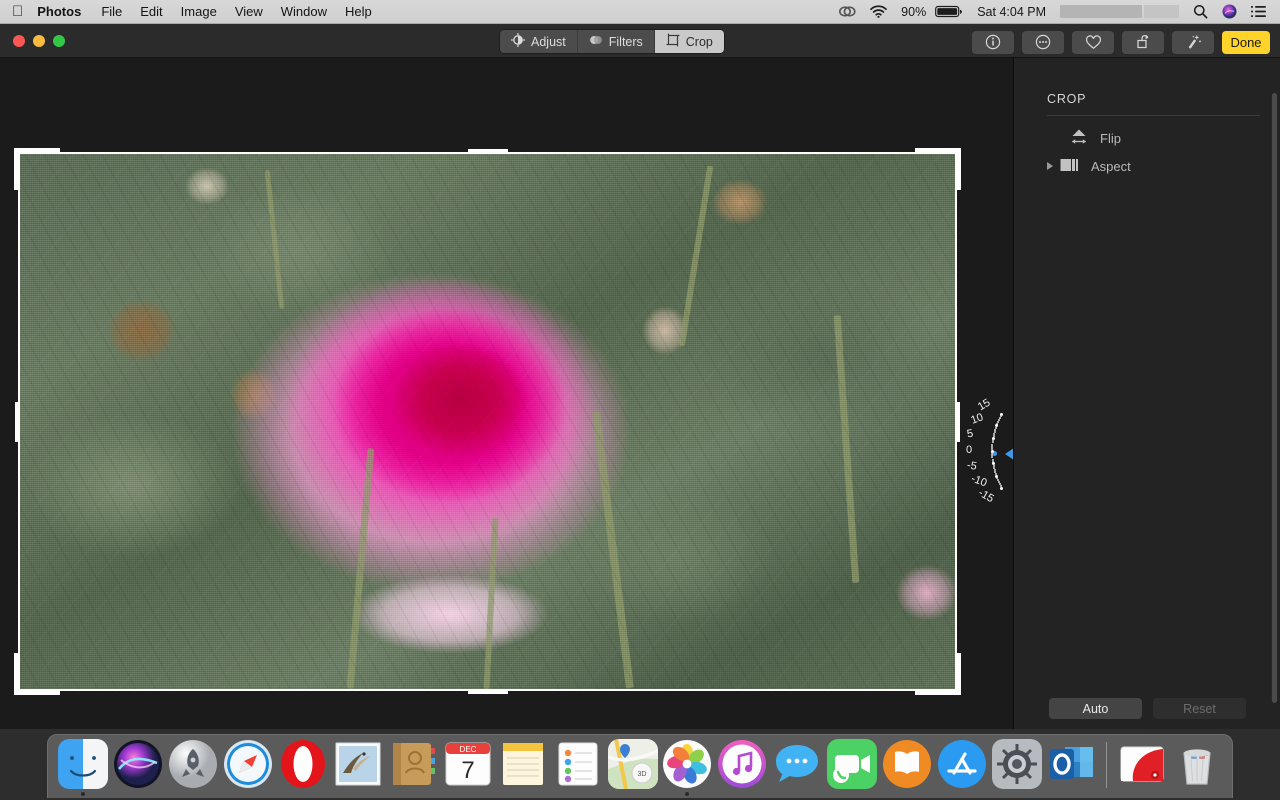  What do you see at coordinates (1016, 764) in the screenshot?
I see `system-preferences-icon` at bounding box center [1016, 764].